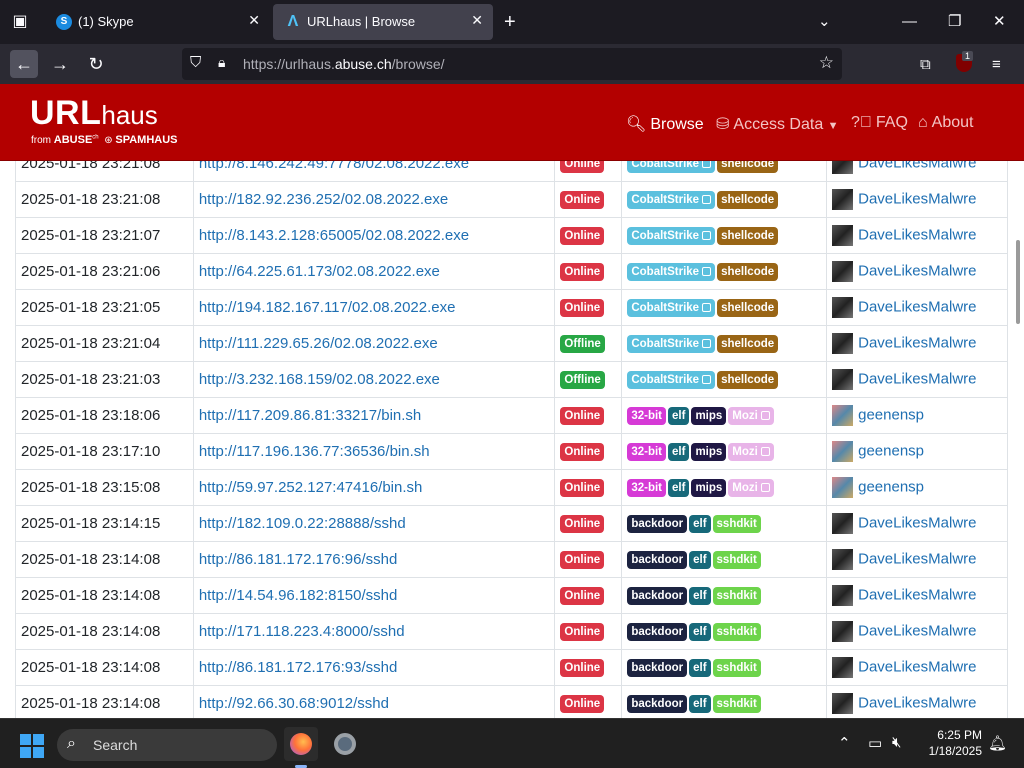 Image resolution: width=1024 pixels, height=768 pixels. What do you see at coordinates (298, 595) in the screenshot?
I see `url-link: http://14.54.96.182:8150/sshd` at bounding box center [298, 595].